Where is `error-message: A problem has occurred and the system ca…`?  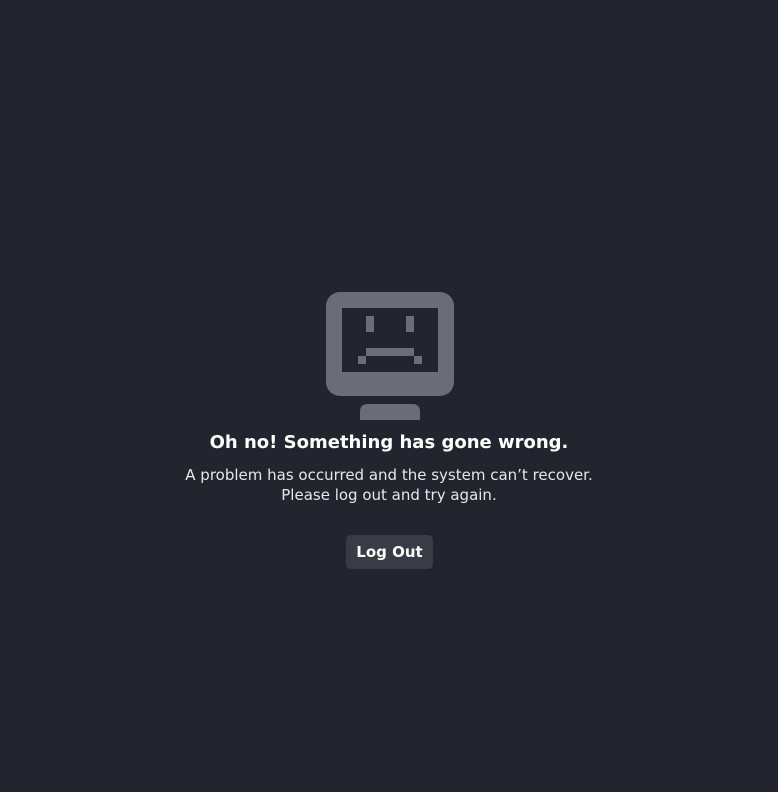
error-message: A problem has occurred and the system ca… is located at coordinates (389, 485).